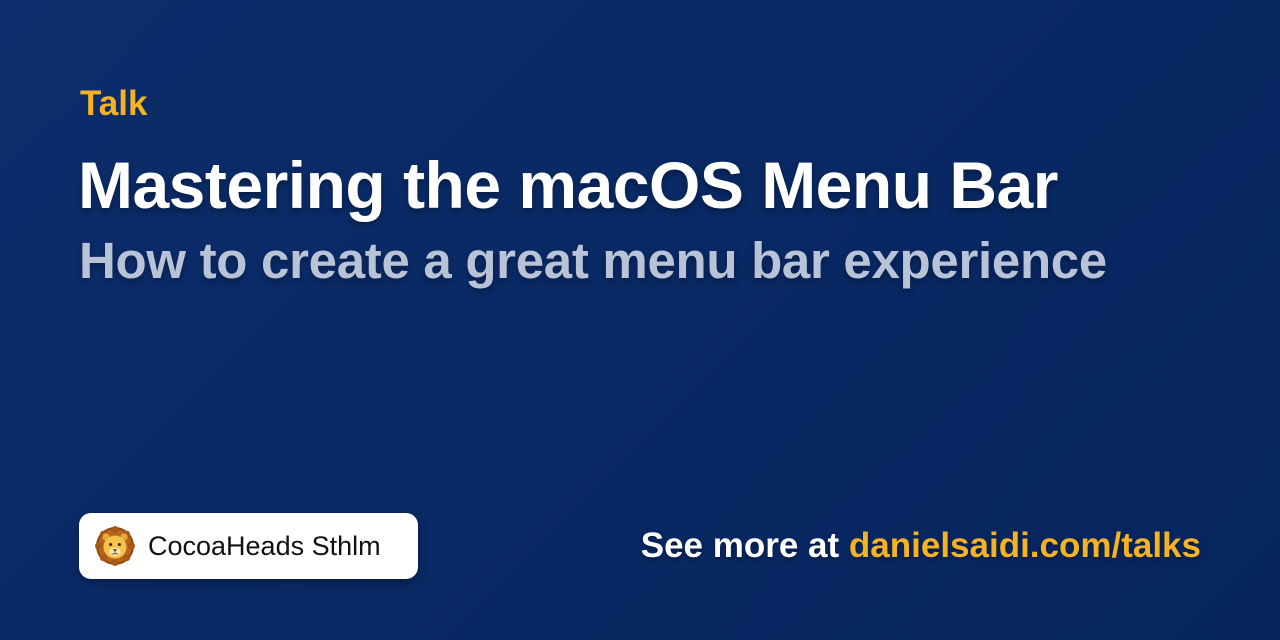 The height and width of the screenshot is (640, 1280). I want to click on talks-link: danielsaidi.com/talks, so click(1025, 545).